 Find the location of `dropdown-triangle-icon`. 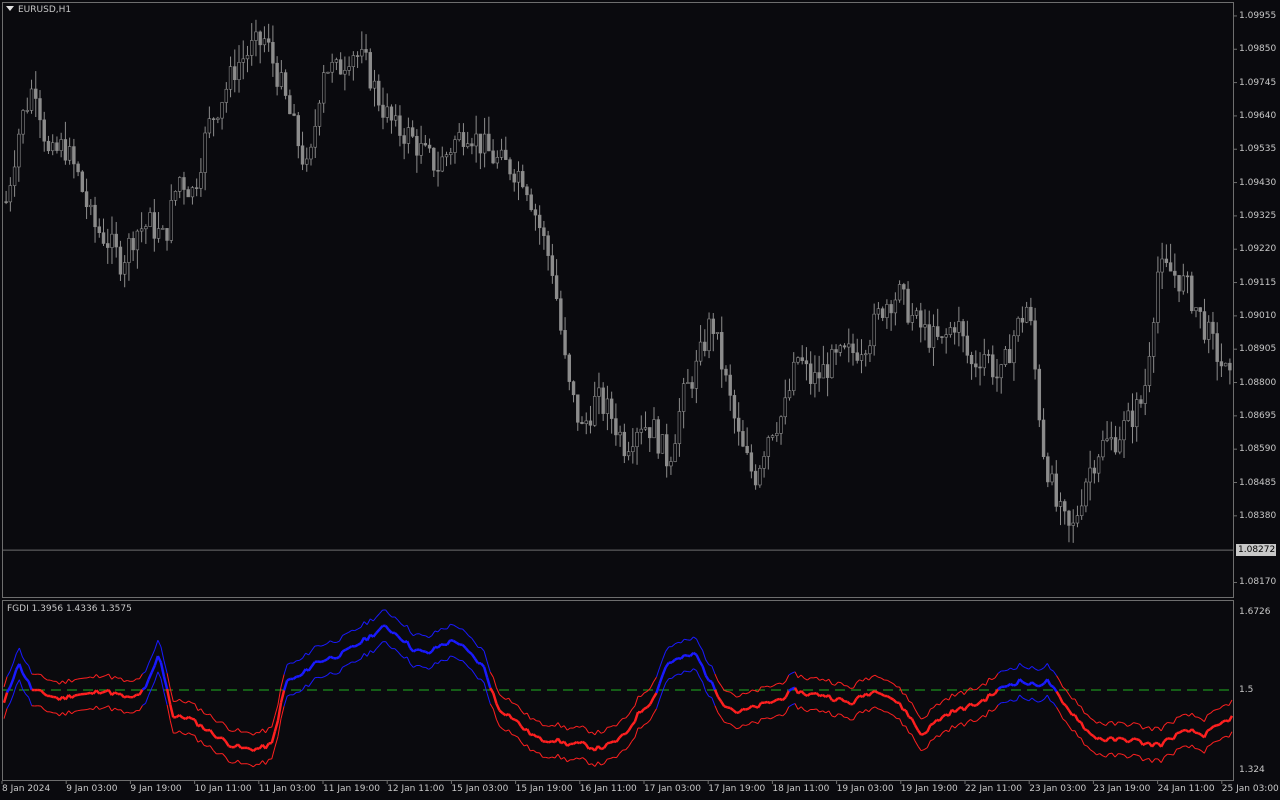

dropdown-triangle-icon is located at coordinates (10, 8).